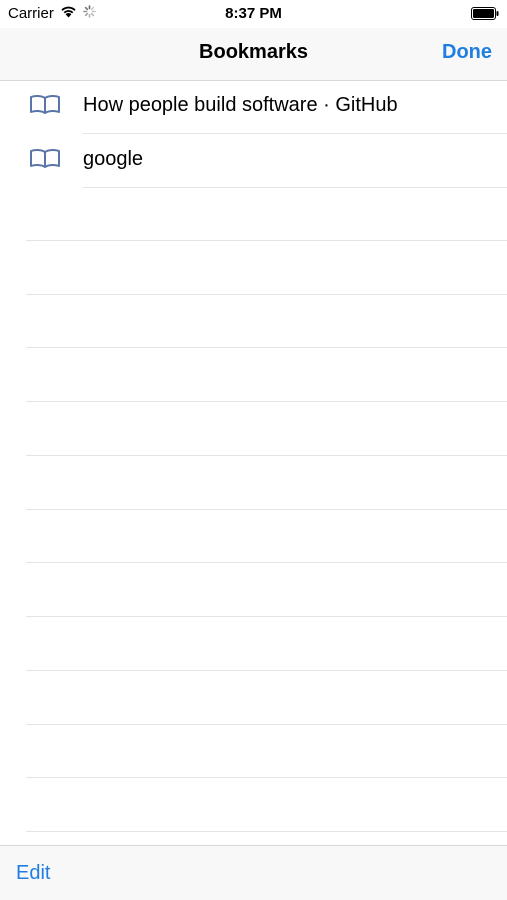  What do you see at coordinates (253, 872) in the screenshot?
I see `bottom-toolbar: Edit` at bounding box center [253, 872].